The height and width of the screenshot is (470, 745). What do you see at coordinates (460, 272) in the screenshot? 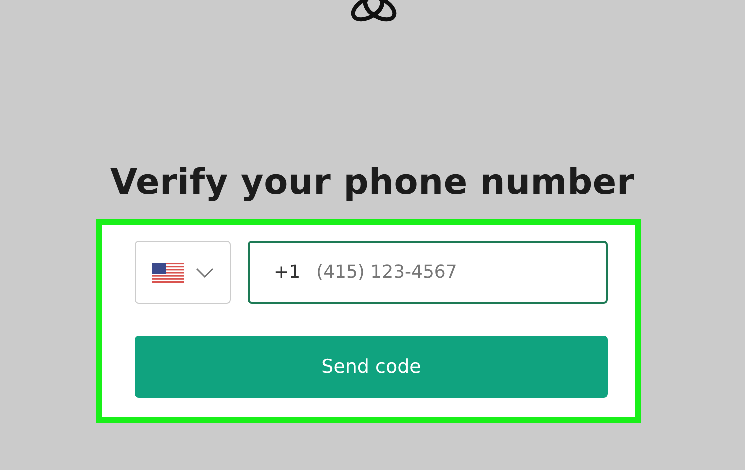
I see `phone-number-input: (415) 123-4567` at bounding box center [460, 272].